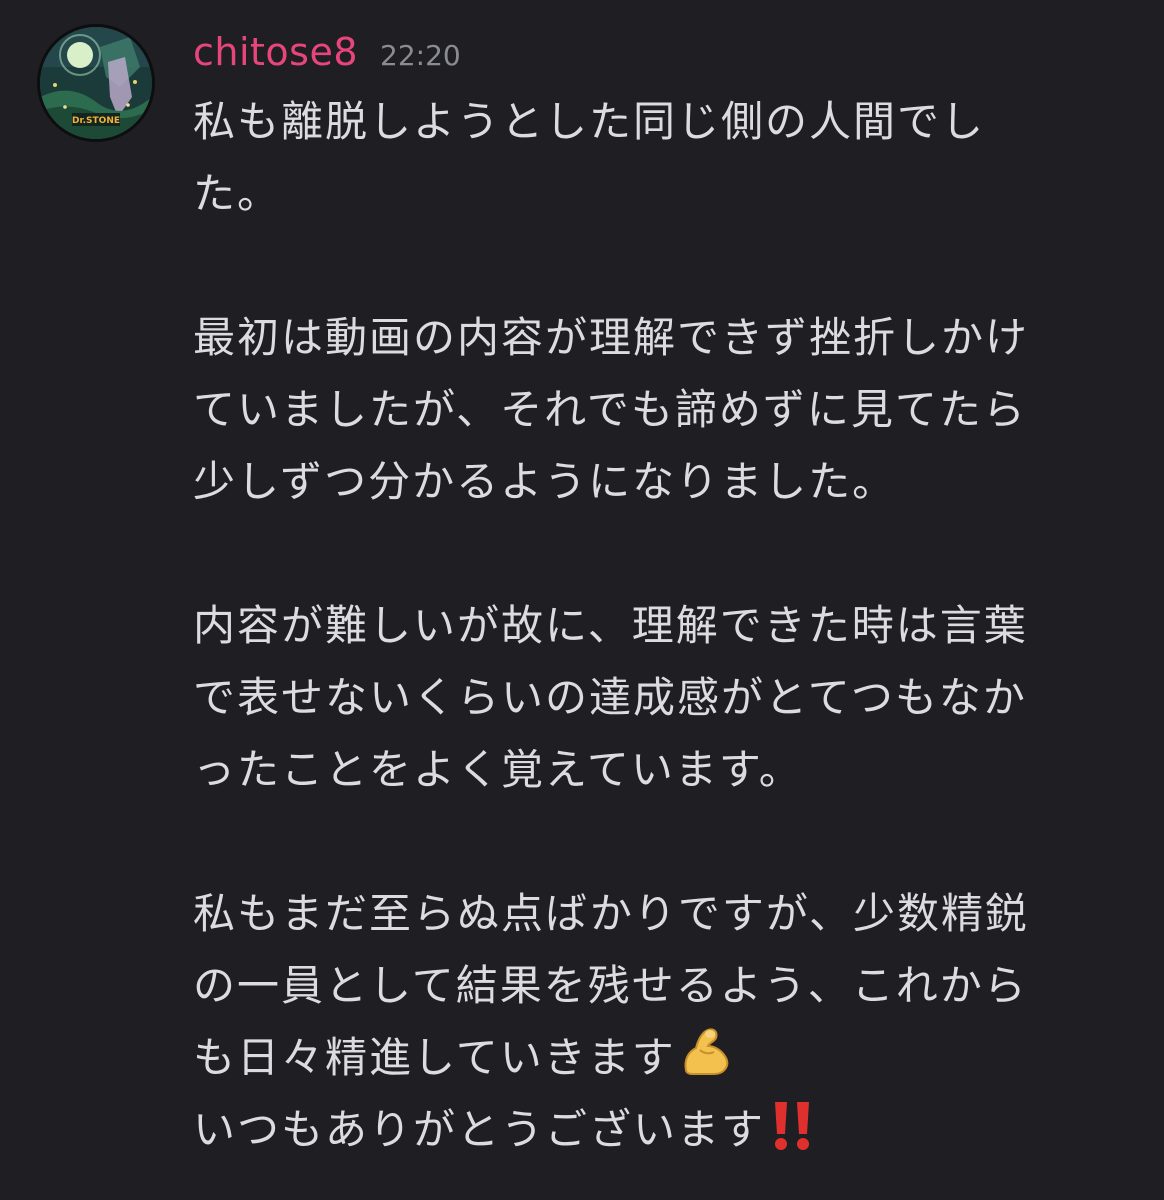  Describe the element at coordinates (610, 985) in the screenshot. I see `text-line: の一員として結果を残せるよう、これから` at that location.